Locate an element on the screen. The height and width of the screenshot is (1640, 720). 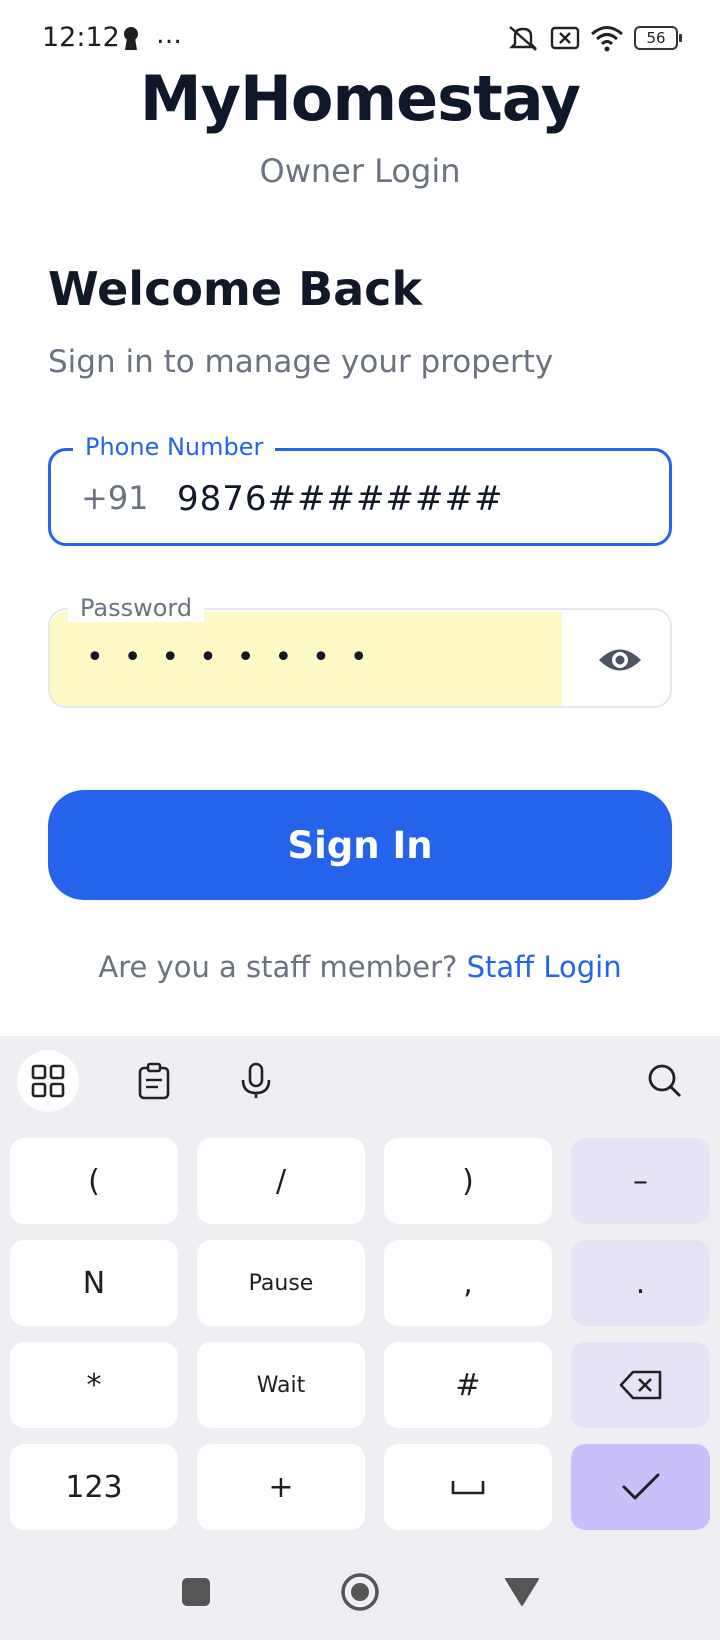
clipboard-icon is located at coordinates (154, 1081).